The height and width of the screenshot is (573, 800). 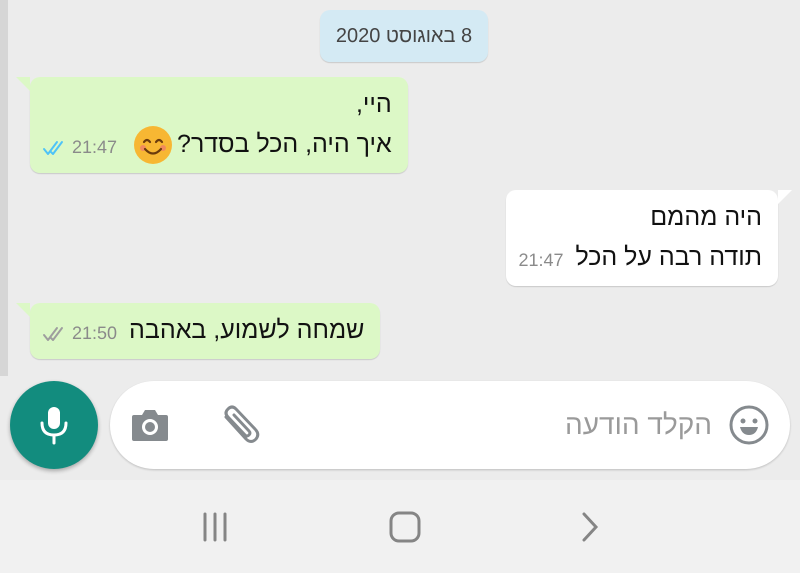 What do you see at coordinates (153, 145) in the screenshot?
I see `smiling-face-icon` at bounding box center [153, 145].